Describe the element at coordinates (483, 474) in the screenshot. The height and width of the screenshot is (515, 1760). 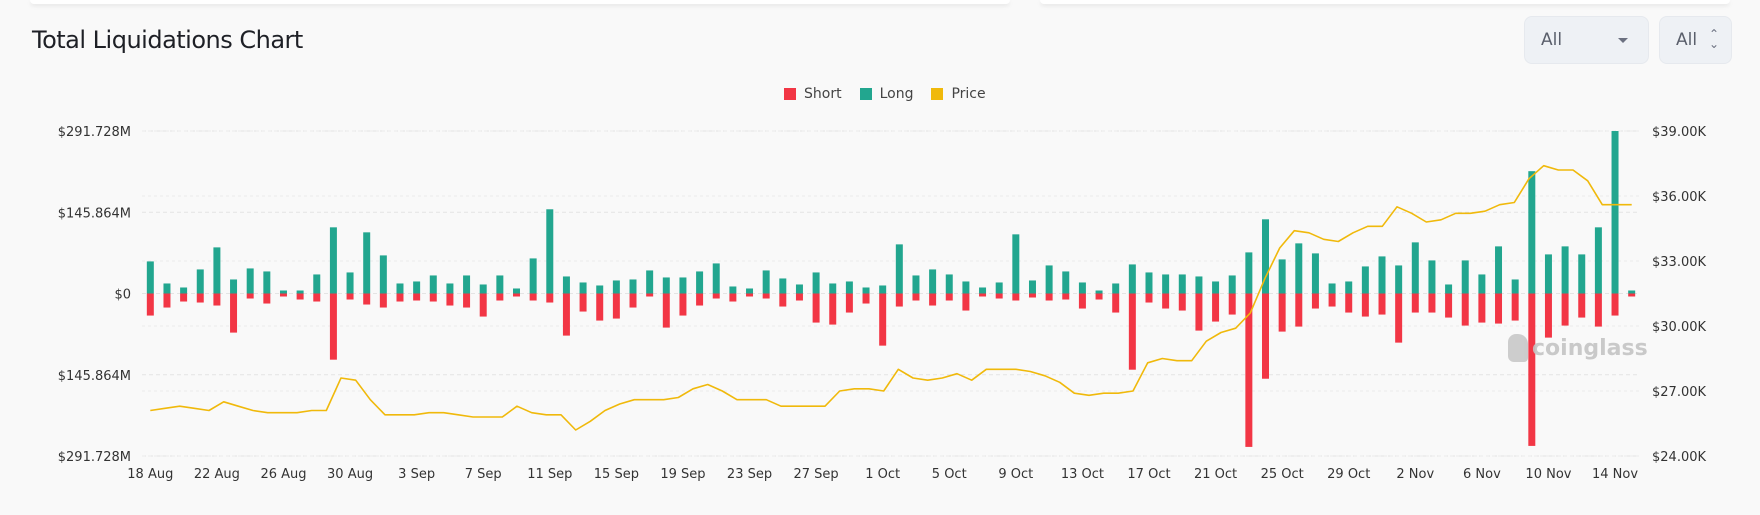
I see `x-tick-label: 7 Sep` at that location.